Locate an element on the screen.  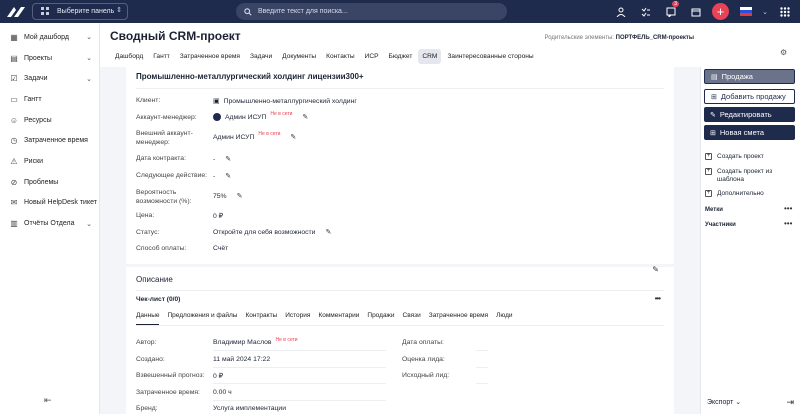
tab: Бюджет is located at coordinates (401, 56).